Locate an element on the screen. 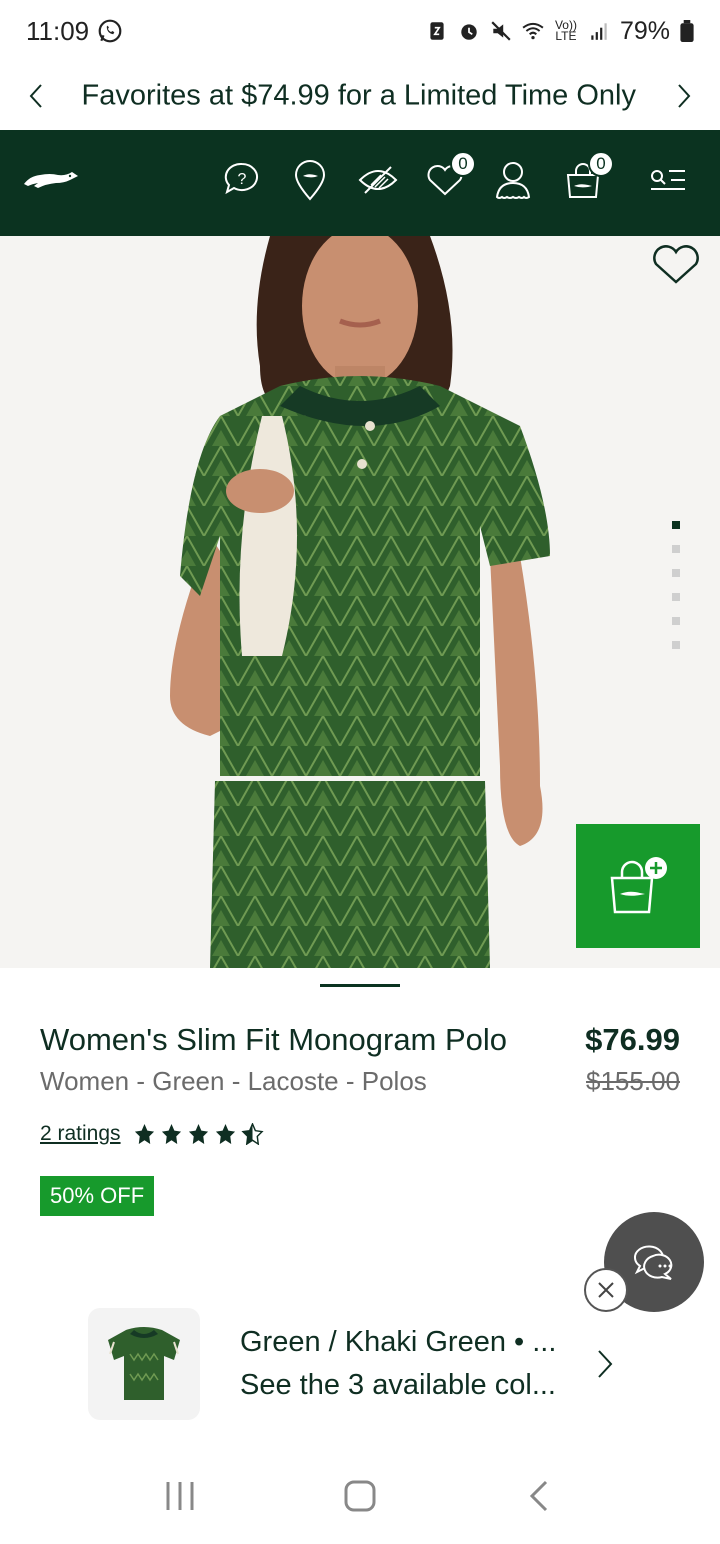 Image resolution: width=720 pixels, height=1544 pixels. close-icon is located at coordinates (606, 1290).